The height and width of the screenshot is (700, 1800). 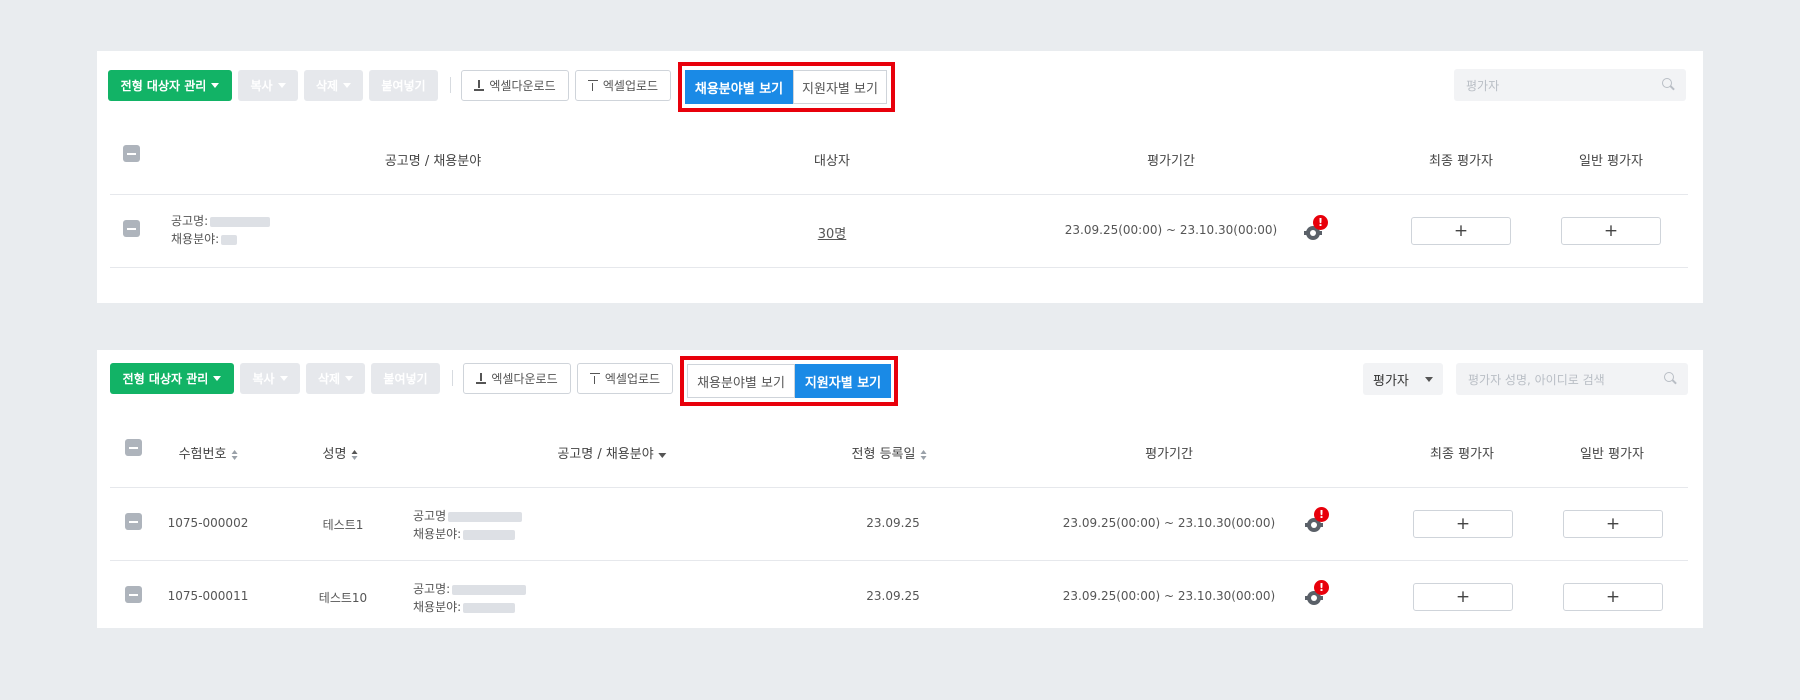 What do you see at coordinates (889, 452) in the screenshot?
I see `col-reg-date: 전형 등록일` at bounding box center [889, 452].